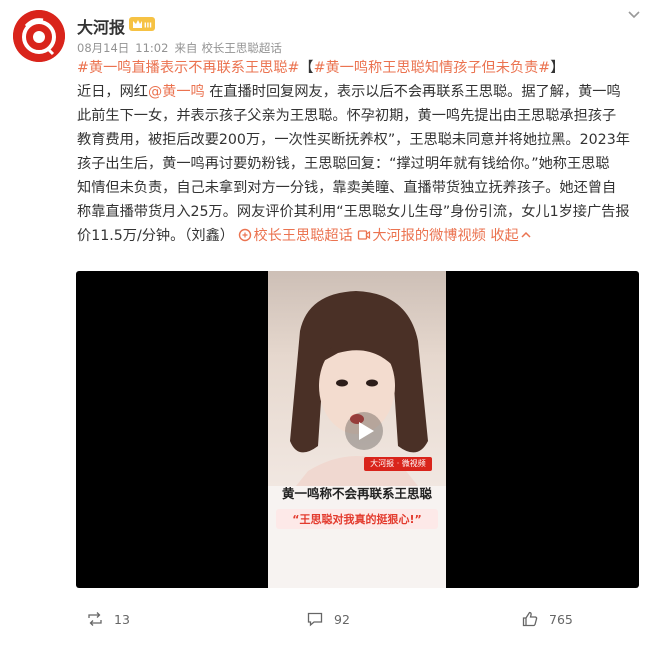  I want to click on comment-button: 92, so click(328, 619).